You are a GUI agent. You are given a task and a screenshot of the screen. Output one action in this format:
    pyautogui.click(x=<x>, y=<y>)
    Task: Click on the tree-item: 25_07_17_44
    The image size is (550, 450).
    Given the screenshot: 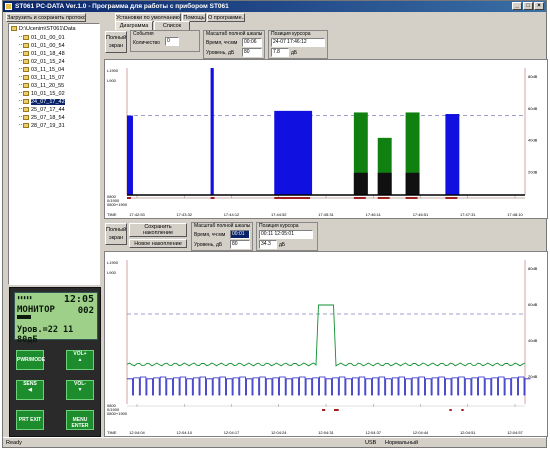 What is the action you would take?
    pyautogui.click(x=42, y=110)
    